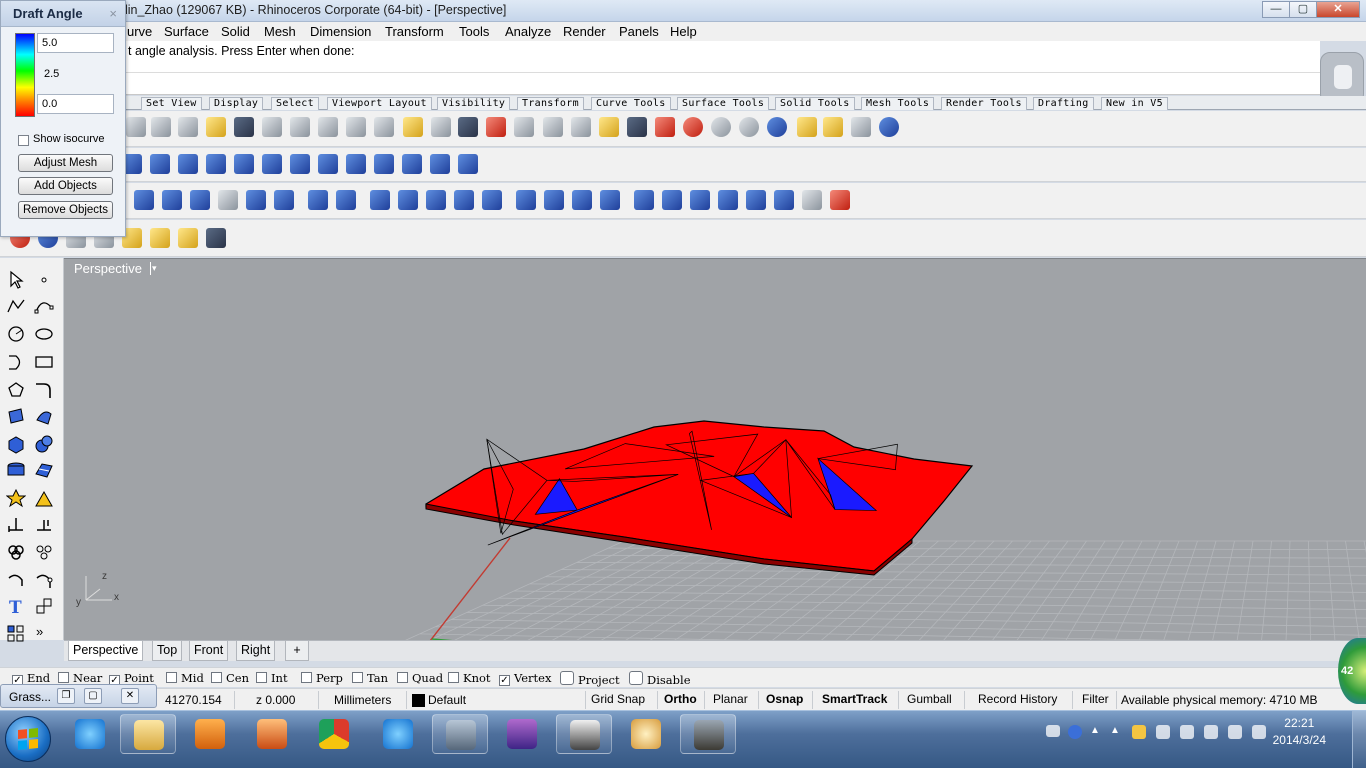  What do you see at coordinates (295, 103) in the screenshot?
I see `tab-select: Select` at bounding box center [295, 103].